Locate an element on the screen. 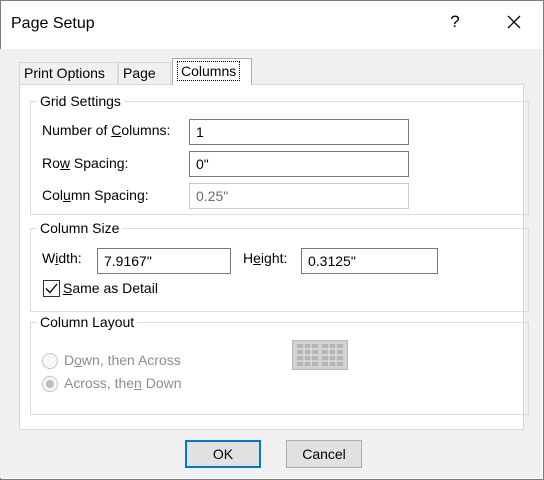  row-spacing-label: Row Spacing: is located at coordinates (85, 163).